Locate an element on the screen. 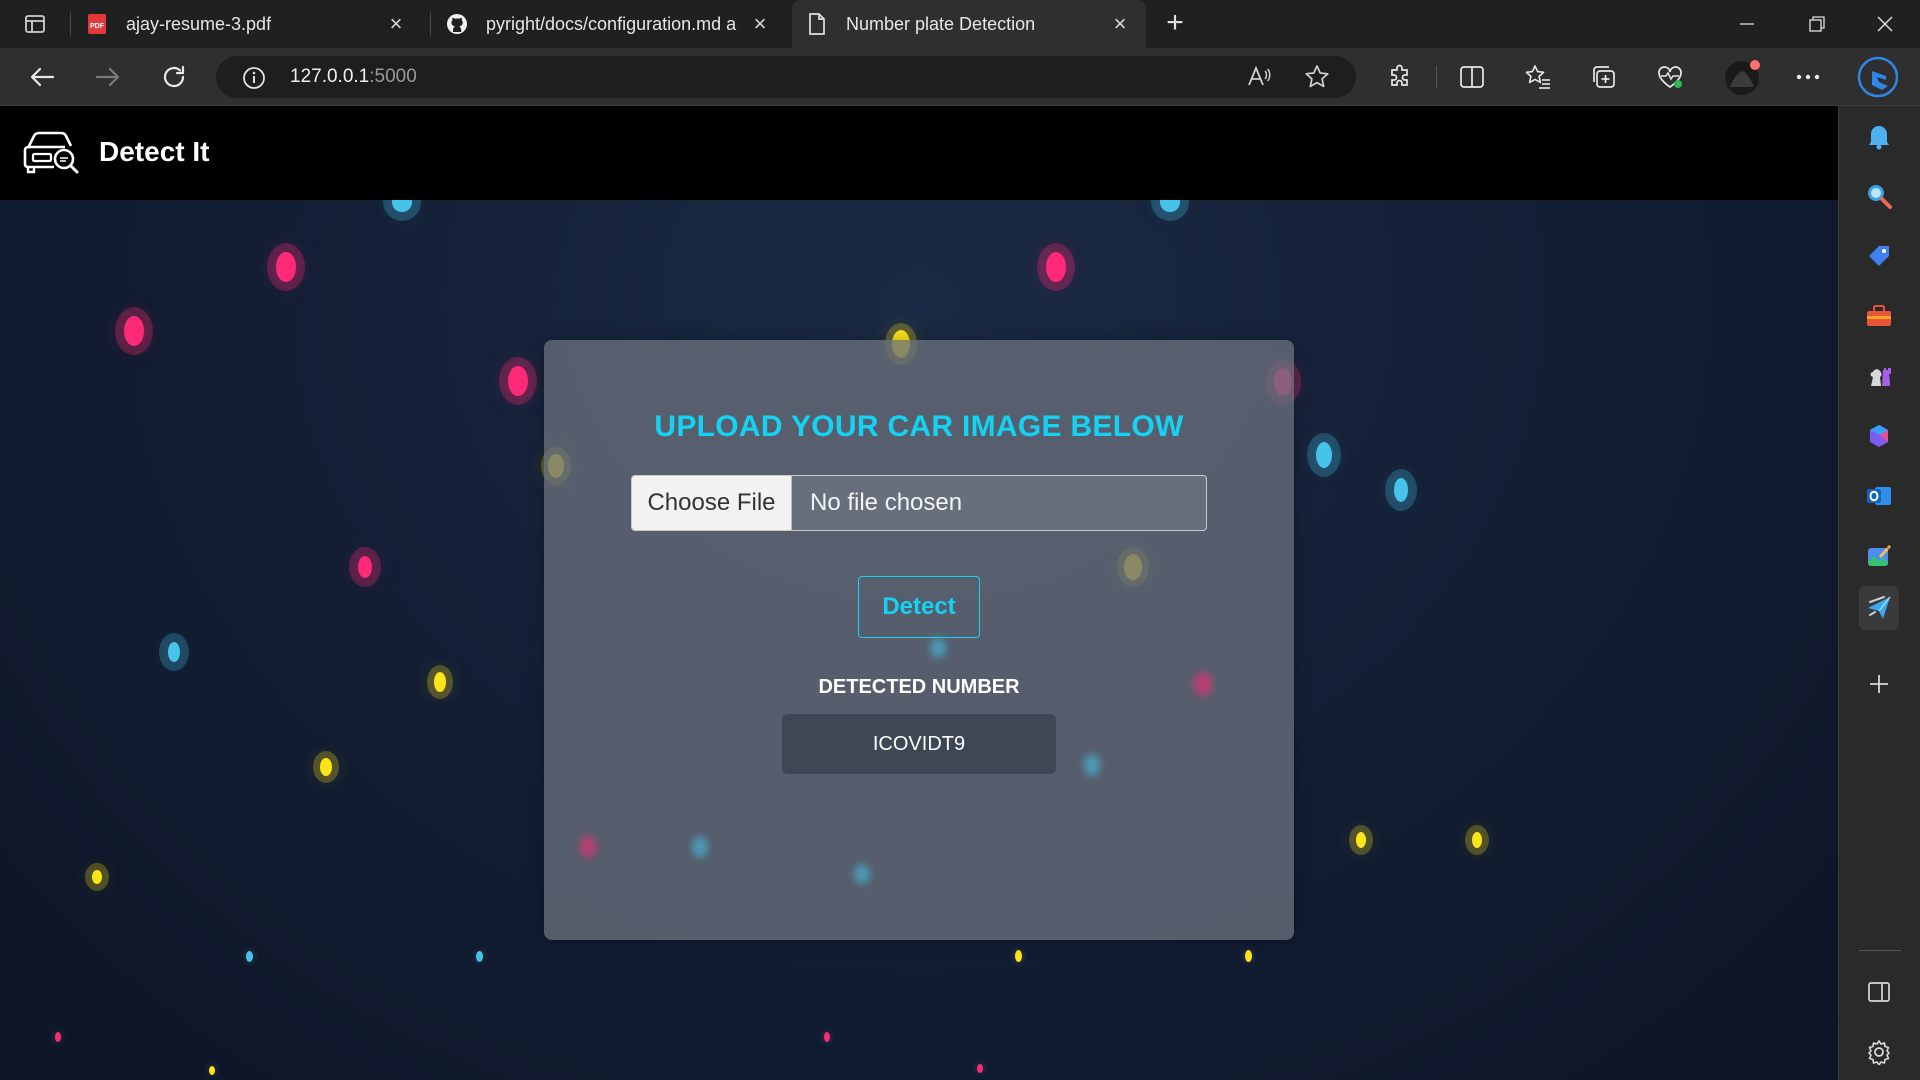 The image size is (1920, 1080). profile-avatar is located at coordinates (1742, 77).